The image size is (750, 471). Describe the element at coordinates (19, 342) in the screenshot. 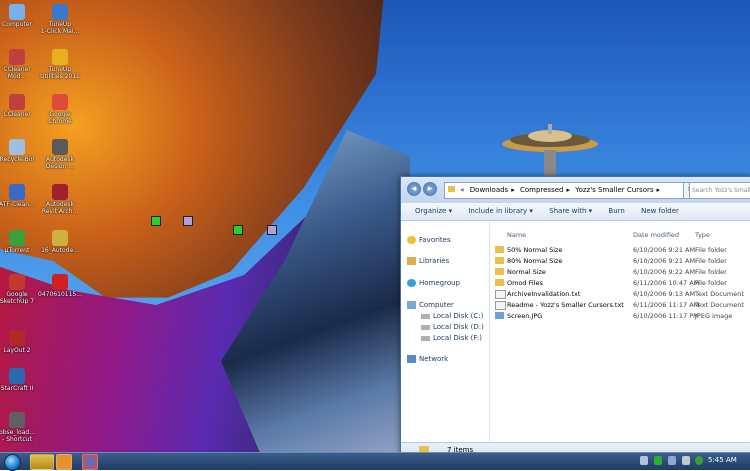

I see `desktop-icon-layout: LayOut 2` at that location.